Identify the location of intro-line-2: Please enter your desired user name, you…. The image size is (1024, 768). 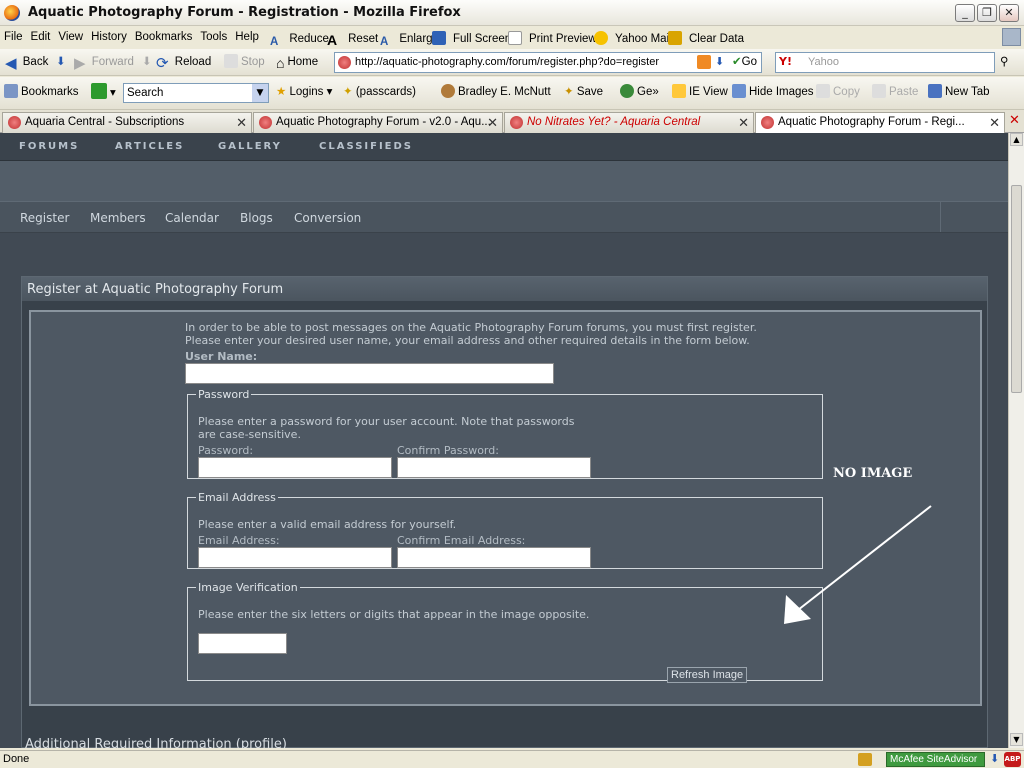
(467, 340).